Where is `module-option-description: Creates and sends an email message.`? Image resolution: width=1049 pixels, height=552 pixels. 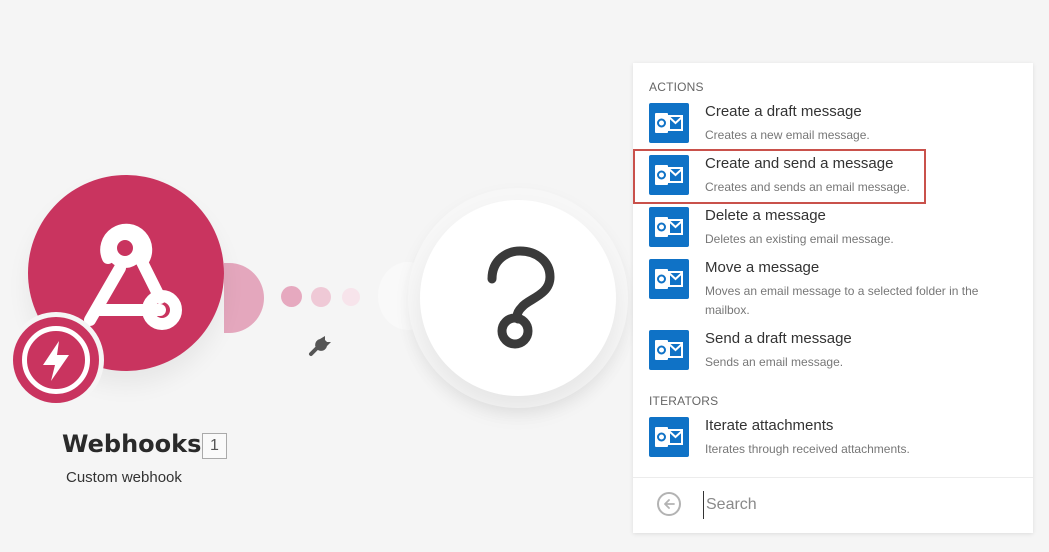 module-option-description: Creates and sends an email message. is located at coordinates (807, 187).